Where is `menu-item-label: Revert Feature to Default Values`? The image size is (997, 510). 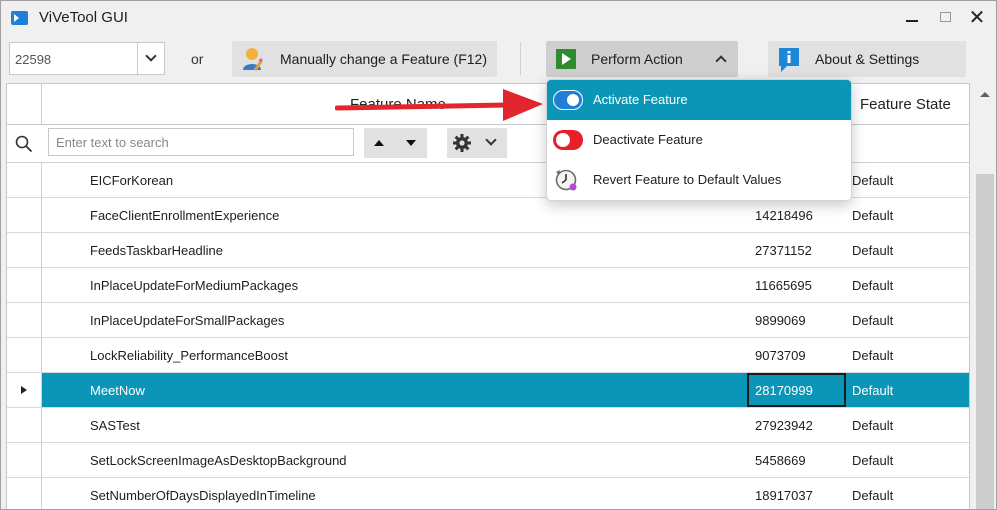 menu-item-label: Revert Feature to Default Values is located at coordinates (687, 179).